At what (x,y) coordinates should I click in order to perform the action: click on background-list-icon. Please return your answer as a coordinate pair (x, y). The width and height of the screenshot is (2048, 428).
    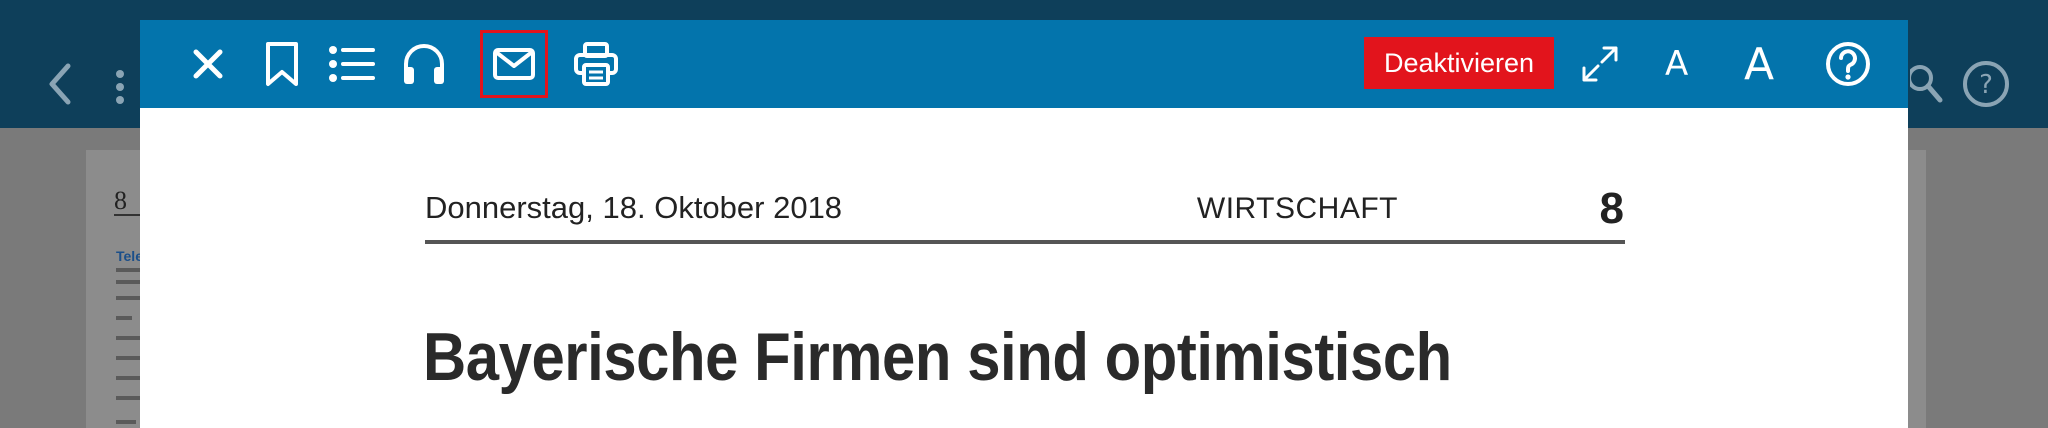
    Looking at the image, I should click on (128, 89).